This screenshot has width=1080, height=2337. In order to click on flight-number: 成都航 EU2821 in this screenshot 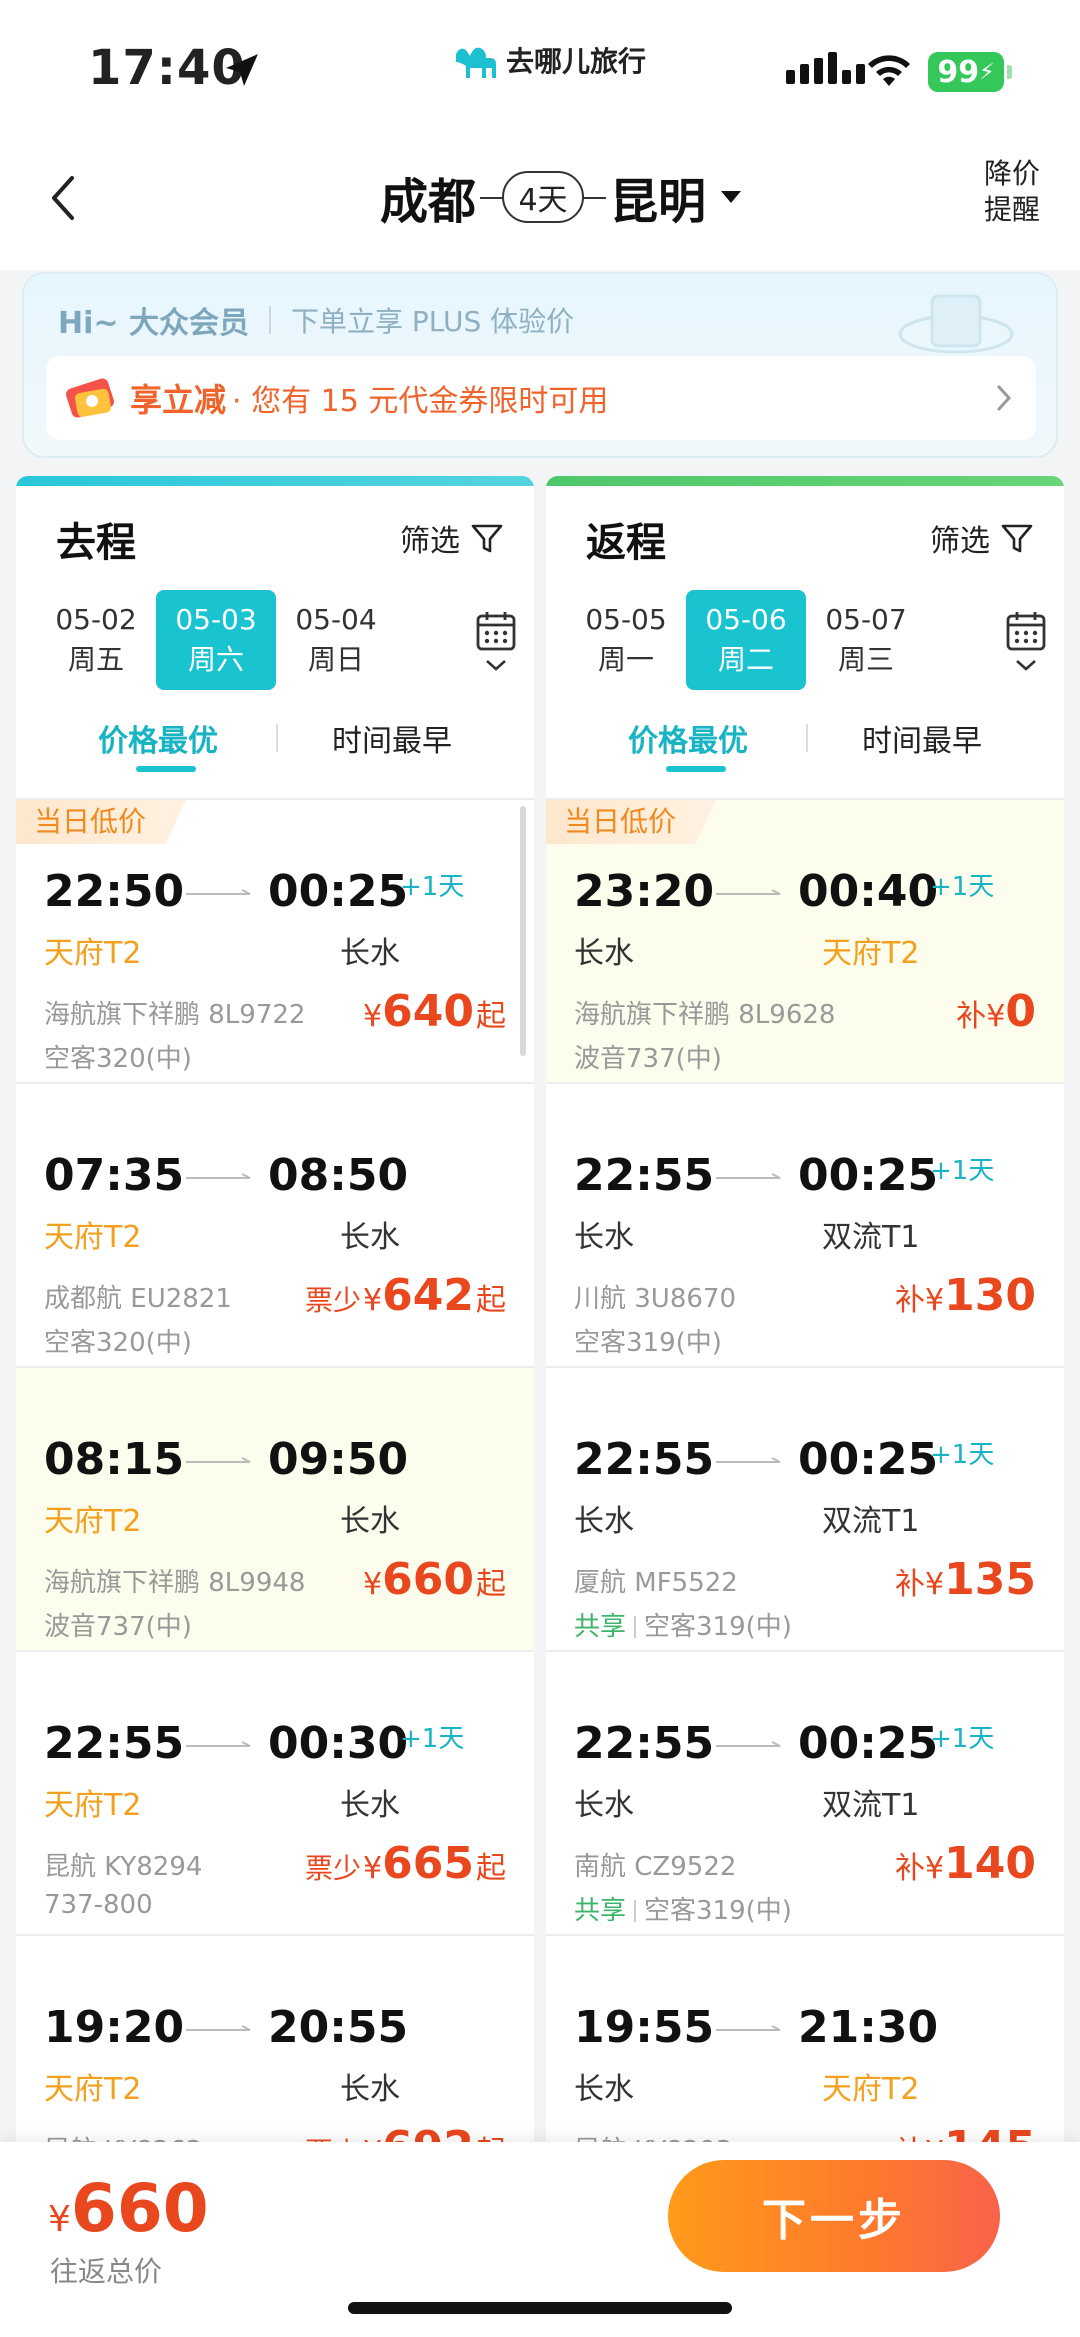, I will do `click(138, 1299)`.